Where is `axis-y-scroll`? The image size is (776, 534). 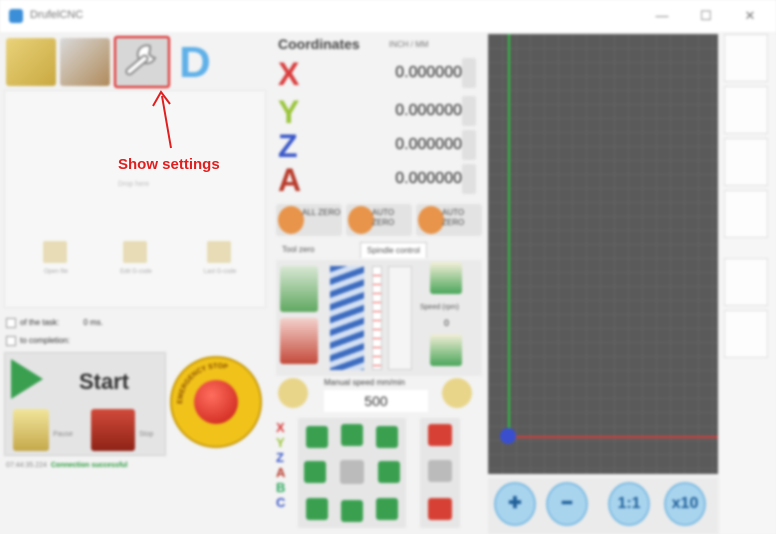 axis-y-scroll is located at coordinates (469, 111).